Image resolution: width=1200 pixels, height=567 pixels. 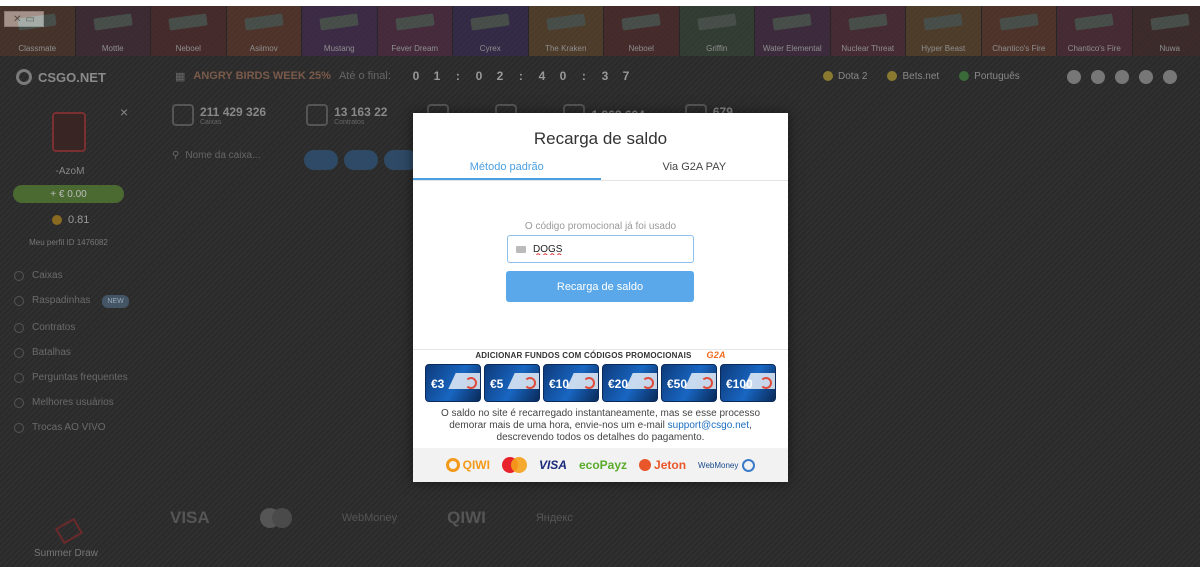 What do you see at coordinates (507, 168) in the screenshot?
I see `tab-standard-method: Método padrão` at bounding box center [507, 168].